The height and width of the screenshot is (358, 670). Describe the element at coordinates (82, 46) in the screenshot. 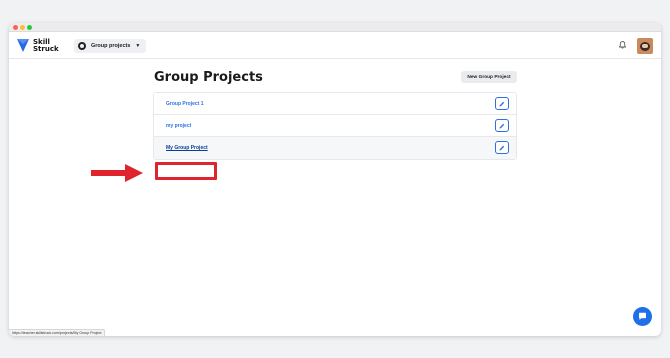

I see `group-icon` at that location.